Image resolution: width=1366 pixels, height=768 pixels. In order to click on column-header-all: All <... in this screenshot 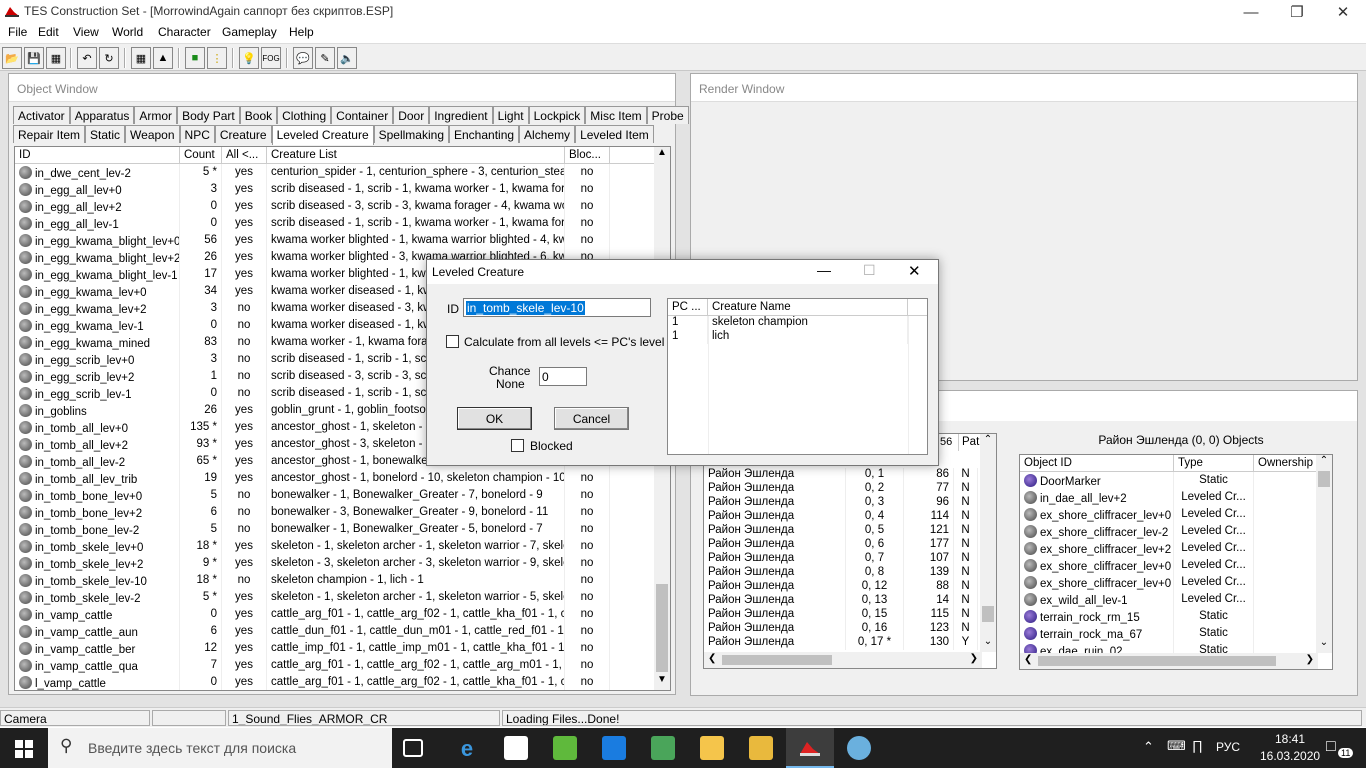, I will do `click(244, 155)`.